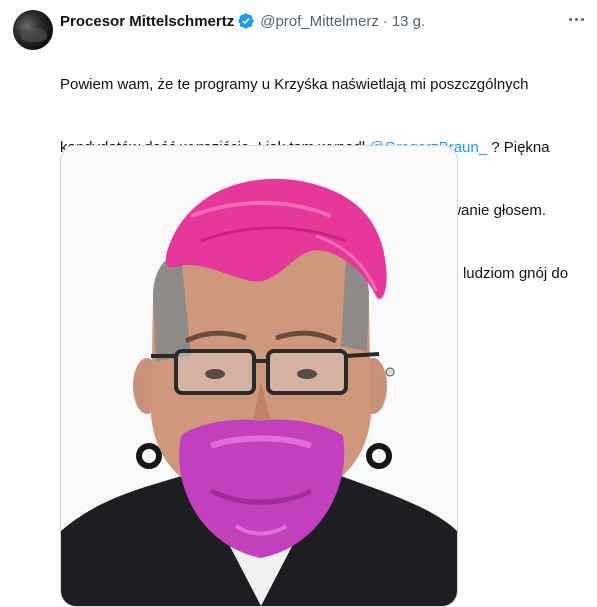  What do you see at coordinates (246, 21) in the screenshot?
I see `verified-badge-icon` at bounding box center [246, 21].